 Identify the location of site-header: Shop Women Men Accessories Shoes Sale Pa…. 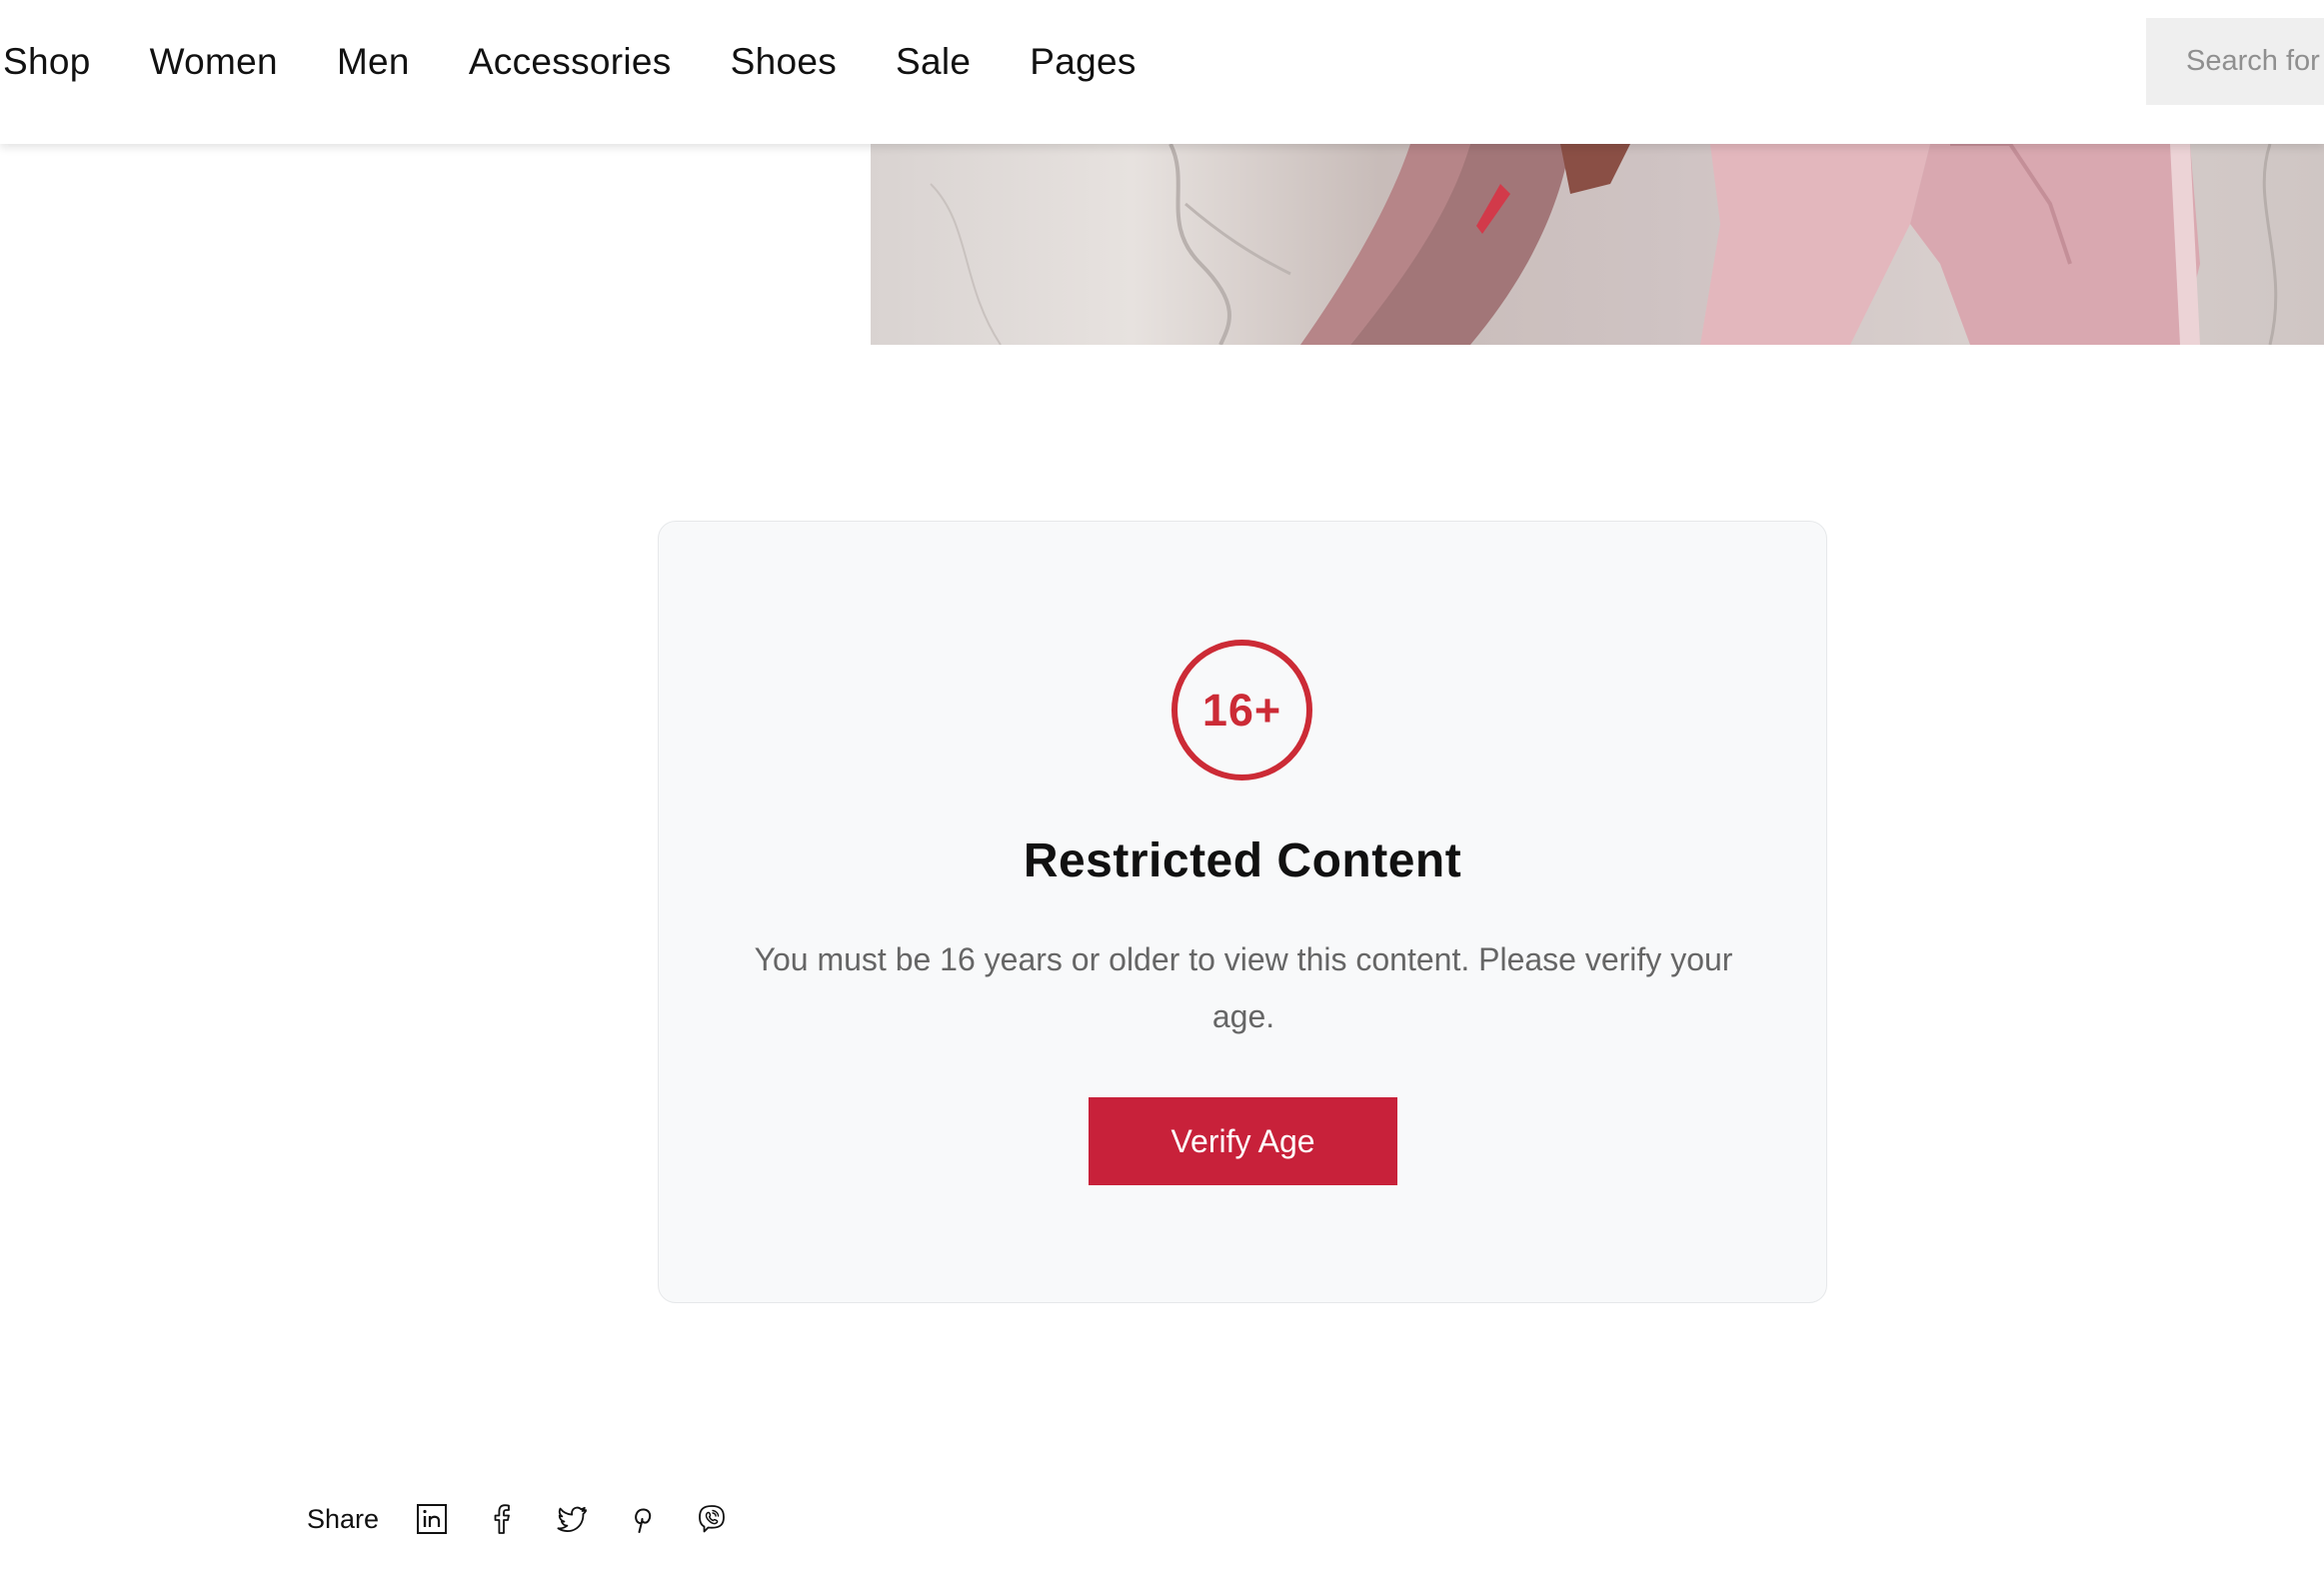
(1162, 72).